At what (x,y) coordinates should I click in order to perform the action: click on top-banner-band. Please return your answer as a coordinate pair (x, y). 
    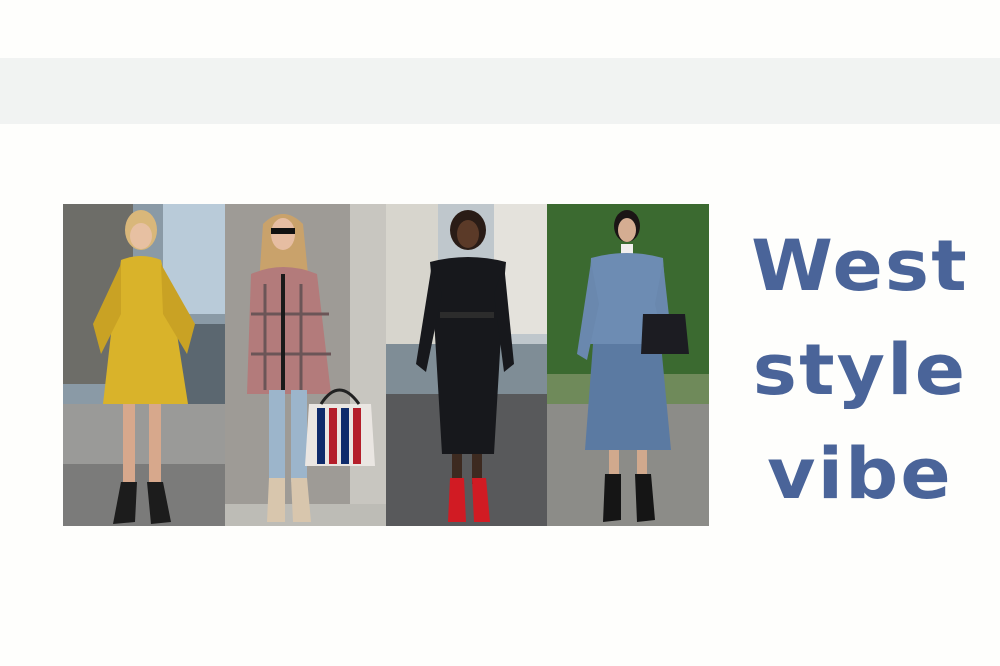
    Looking at the image, I should click on (500, 91).